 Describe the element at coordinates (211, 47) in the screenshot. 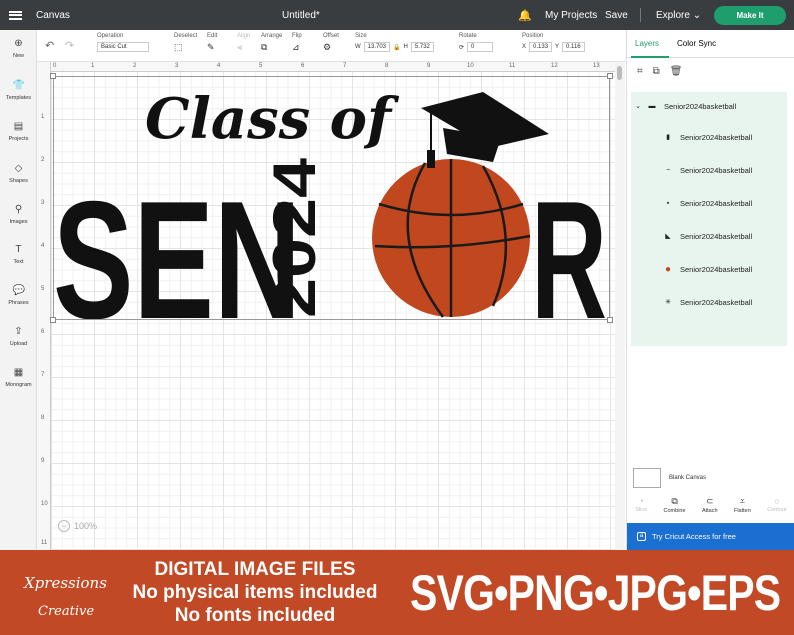

I see `edit-pen-icon: ✎` at that location.